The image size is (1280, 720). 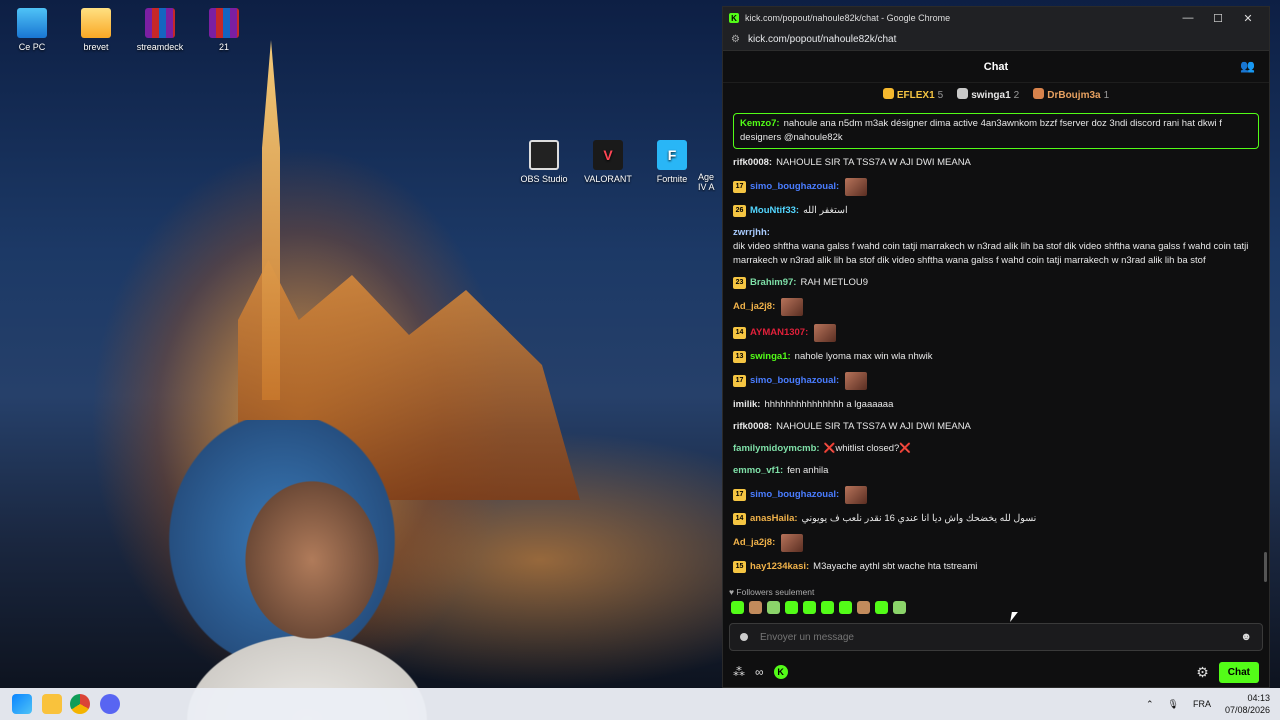 What do you see at coordinates (32, 30) in the screenshot?
I see `desktop-icon-ce-pc: Ce PC` at bounding box center [32, 30].